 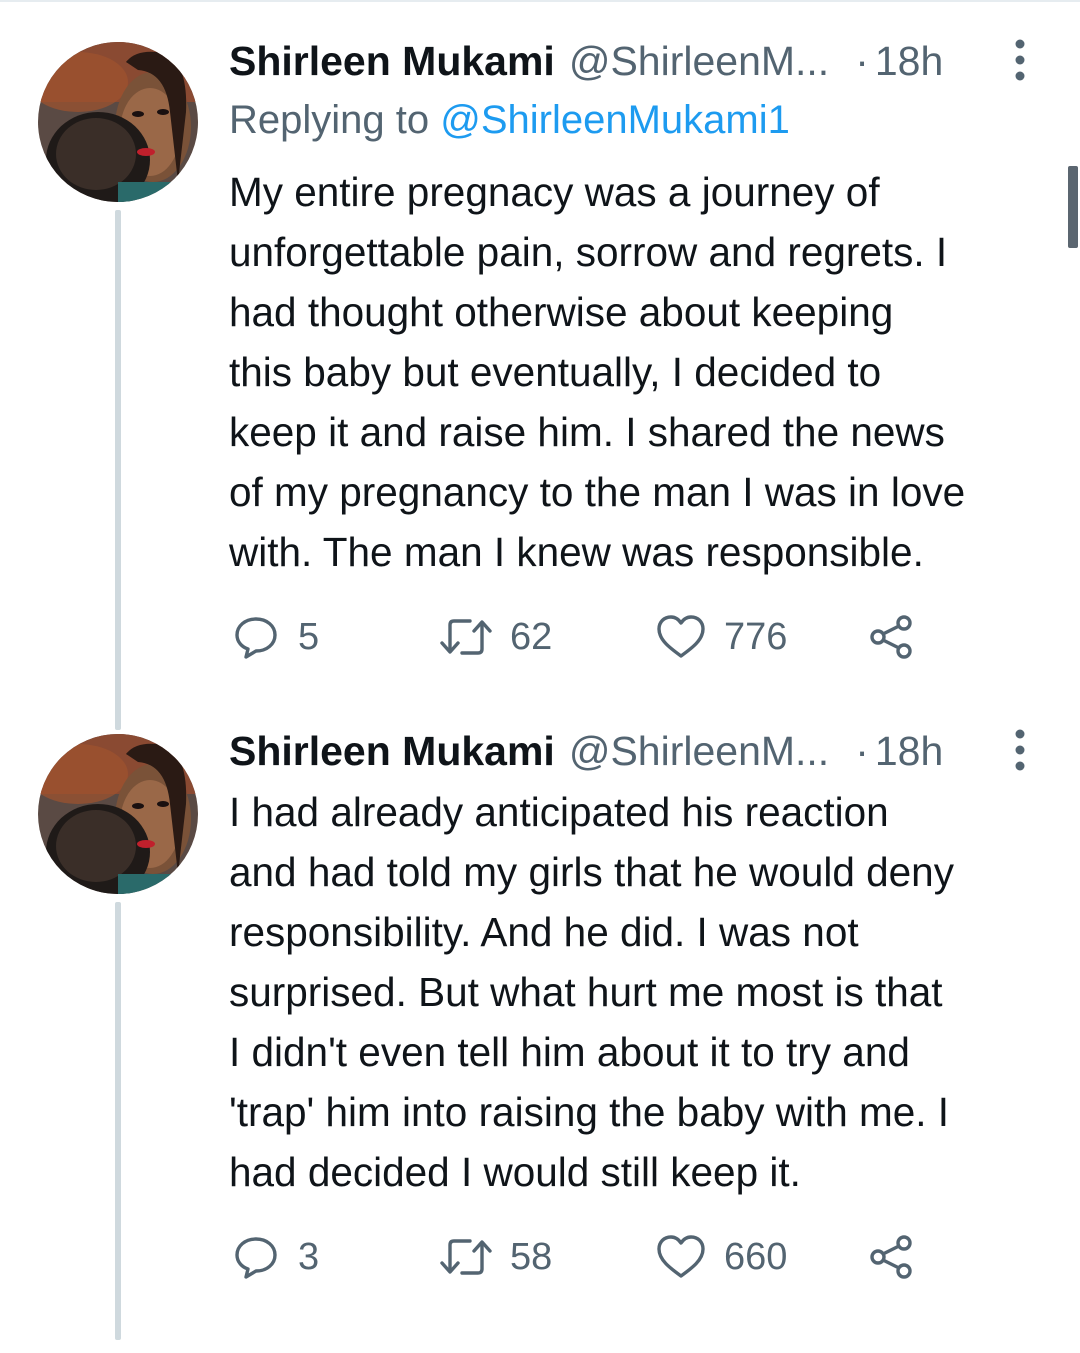 What do you see at coordinates (309, 636) in the screenshot?
I see `reply-count: 5` at bounding box center [309, 636].